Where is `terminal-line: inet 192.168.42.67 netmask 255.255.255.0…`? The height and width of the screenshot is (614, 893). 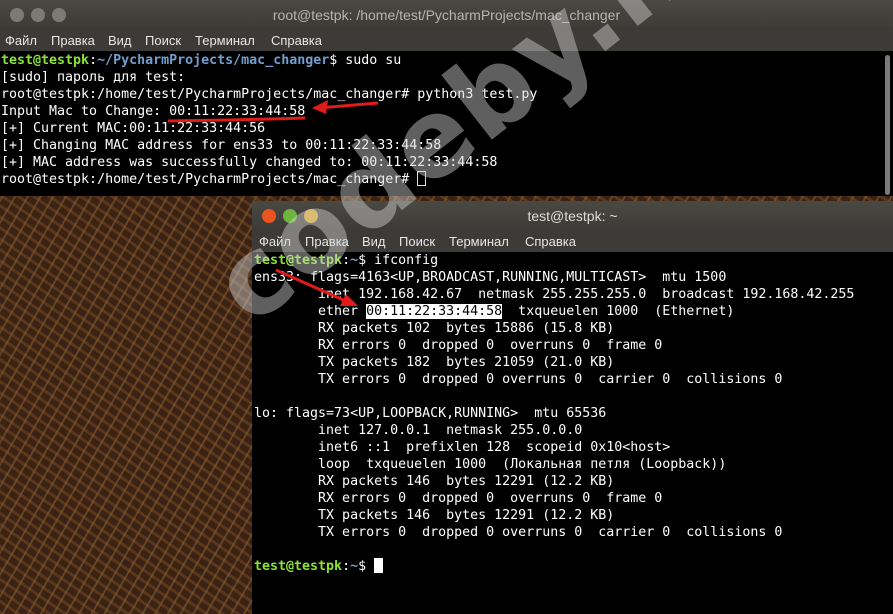
terminal-line: inet 192.168.42.67 netmask 255.255.255.0… is located at coordinates (554, 294).